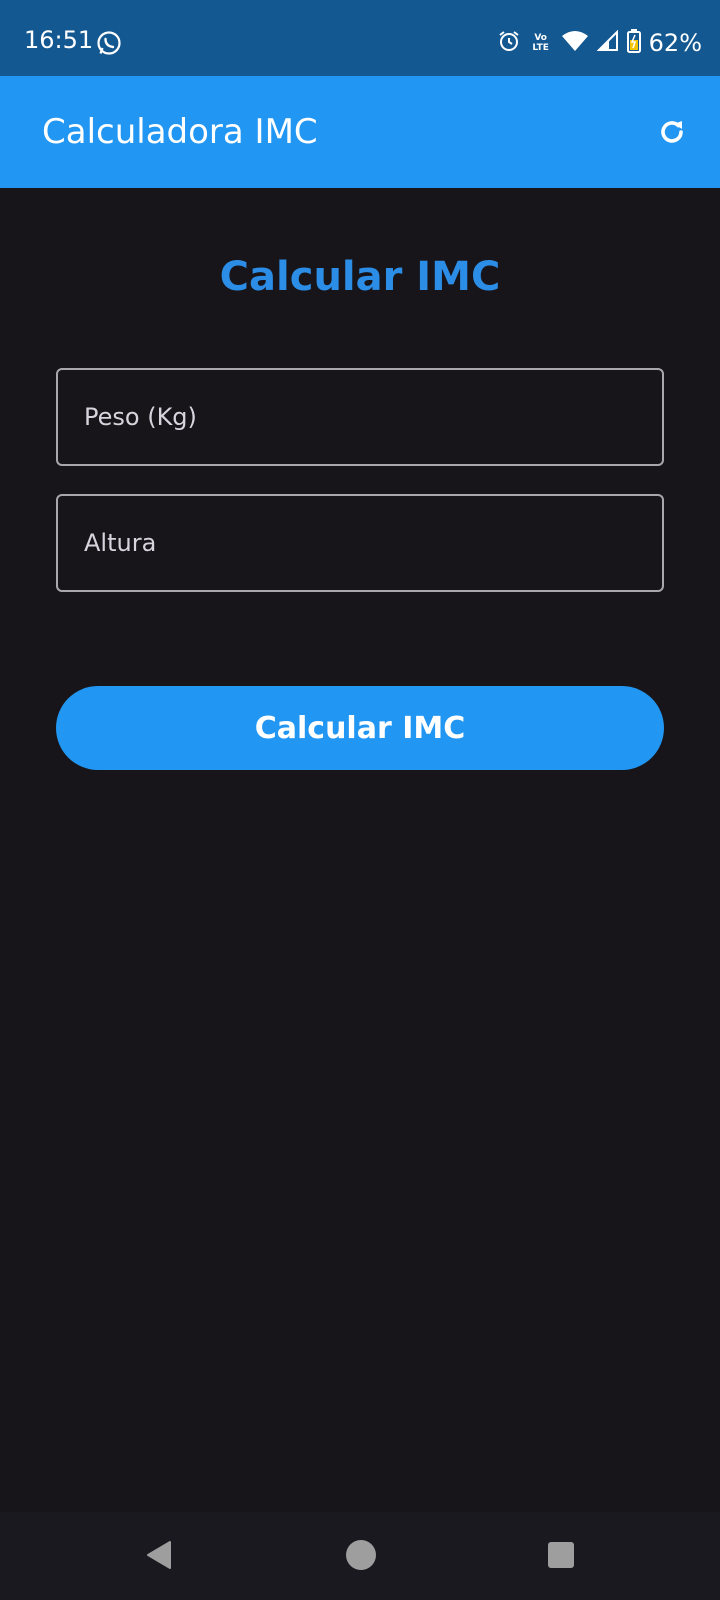 The height and width of the screenshot is (1600, 720). Describe the element at coordinates (561, 1555) in the screenshot. I see `recents-icon` at that location.